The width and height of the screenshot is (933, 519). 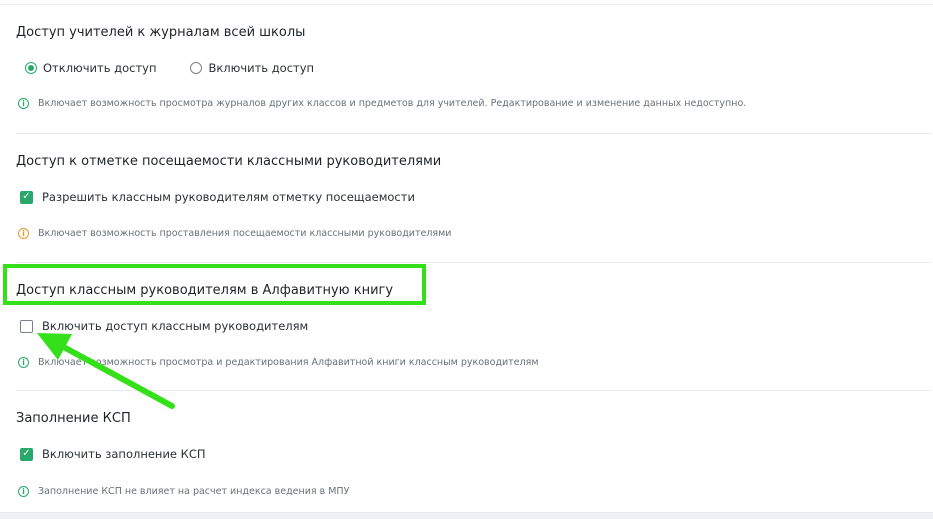 I want to click on checkbox-alphabet-book-label: Включить доступ классным руководителям, so click(x=175, y=326).